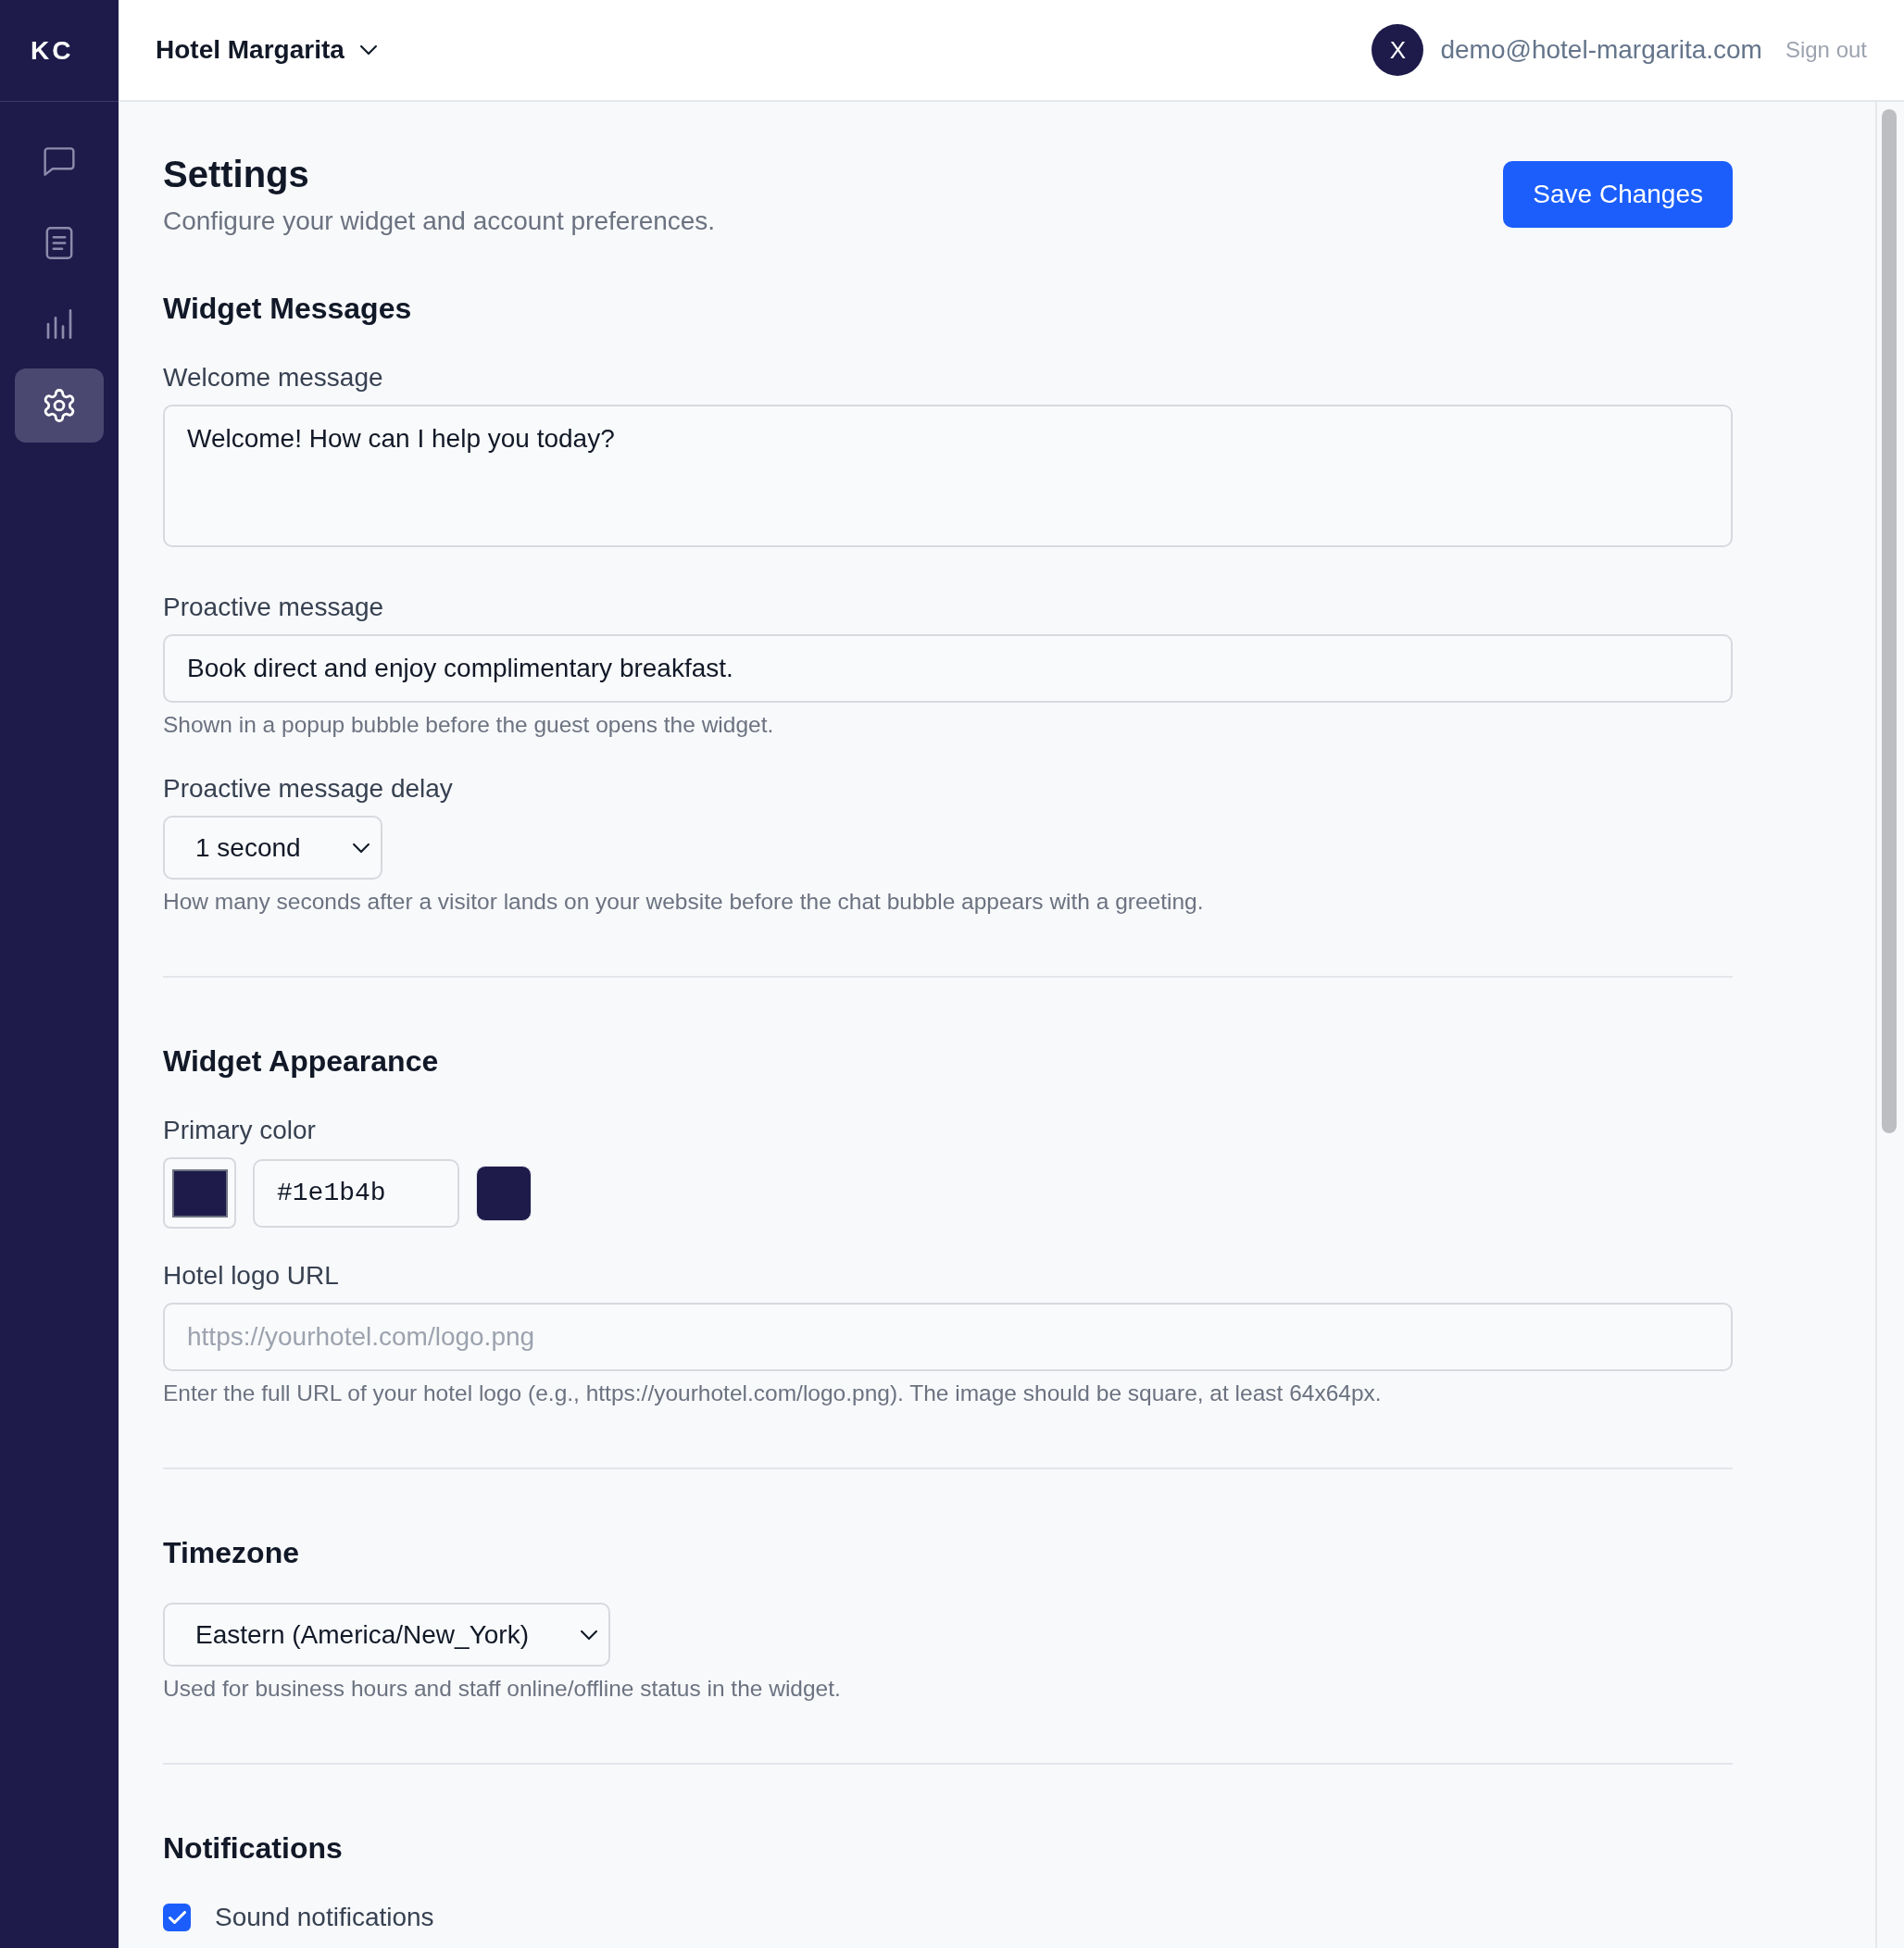 This screenshot has height=1948, width=1904. What do you see at coordinates (1889, 621) in the screenshot?
I see `scrollbar-thumb` at bounding box center [1889, 621].